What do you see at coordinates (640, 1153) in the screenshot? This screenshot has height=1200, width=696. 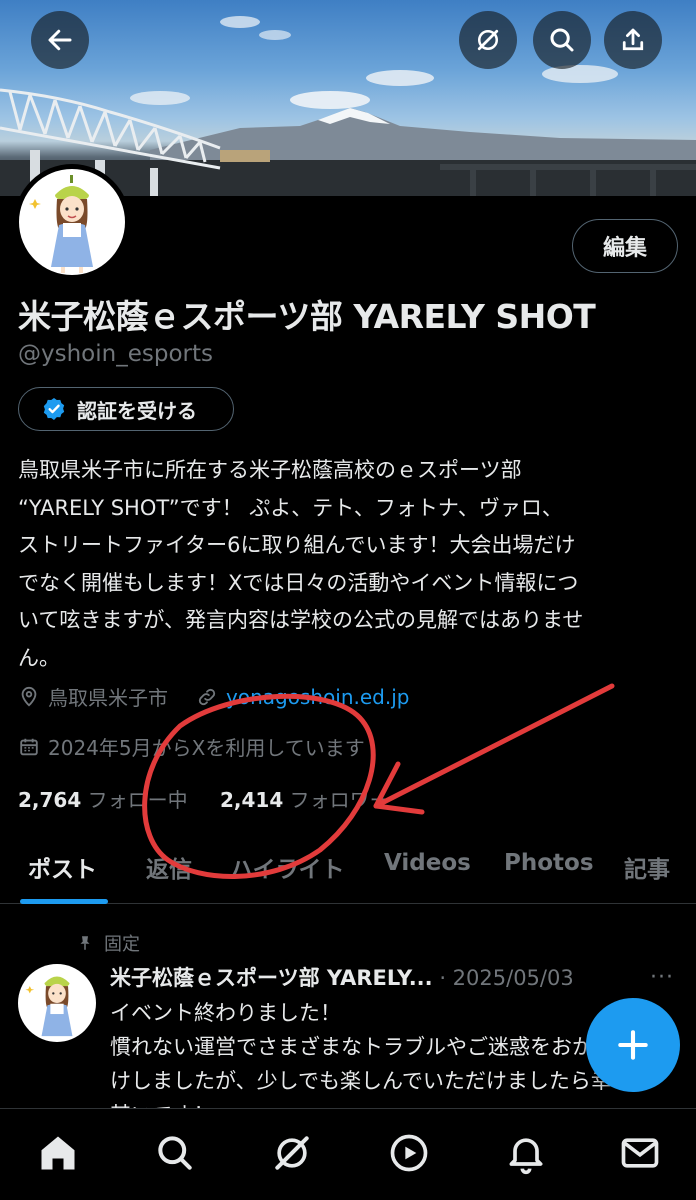 I see `messages-icon` at bounding box center [640, 1153].